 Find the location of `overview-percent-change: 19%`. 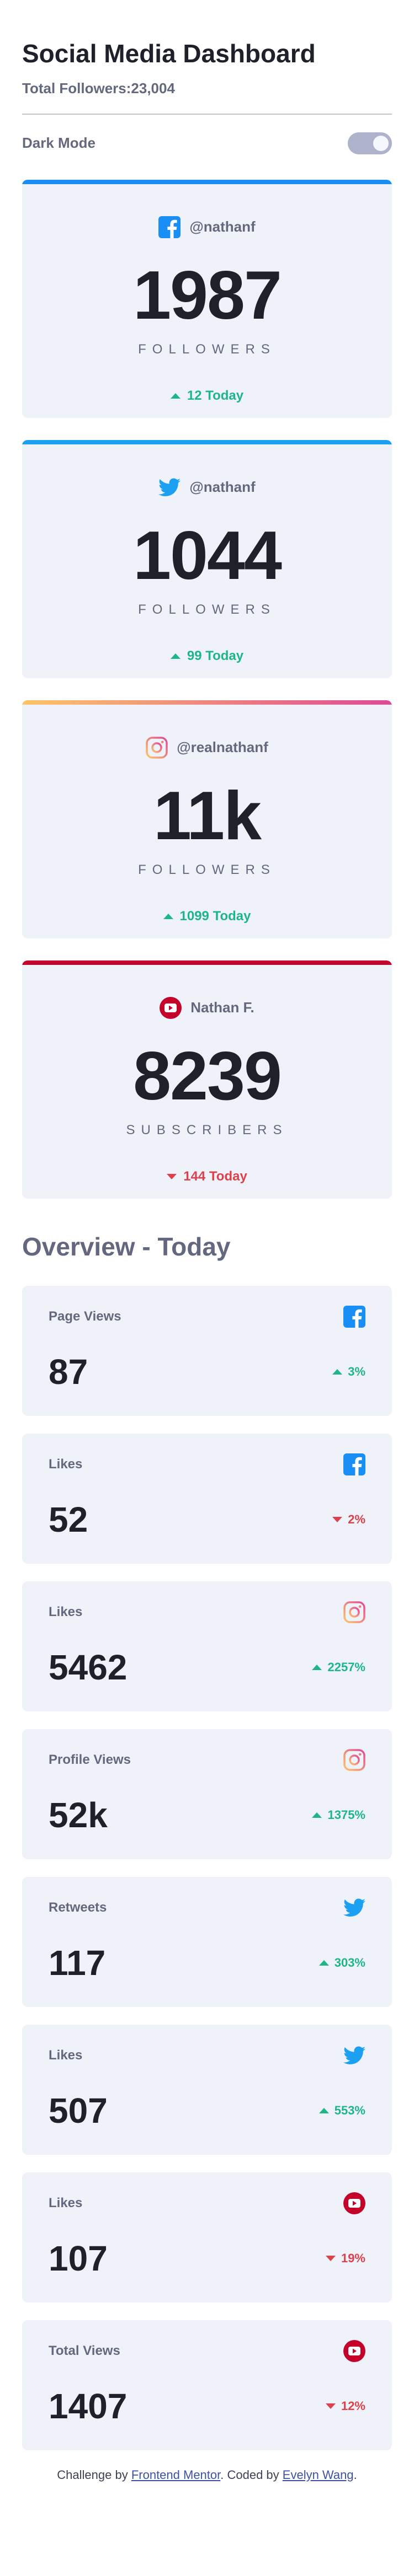

overview-percent-change: 19% is located at coordinates (345, 2258).